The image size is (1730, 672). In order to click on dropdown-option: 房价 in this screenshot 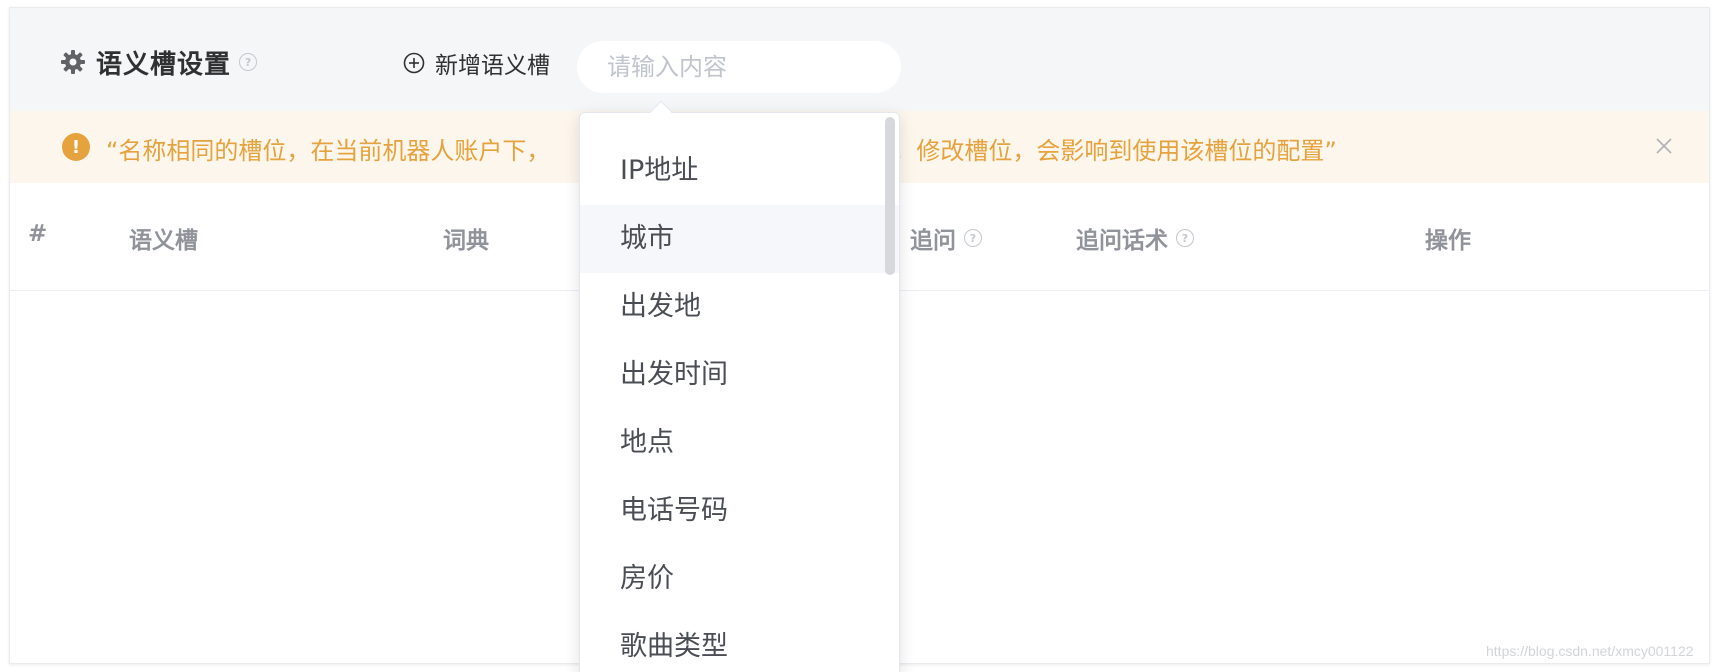, I will do `click(739, 579)`.